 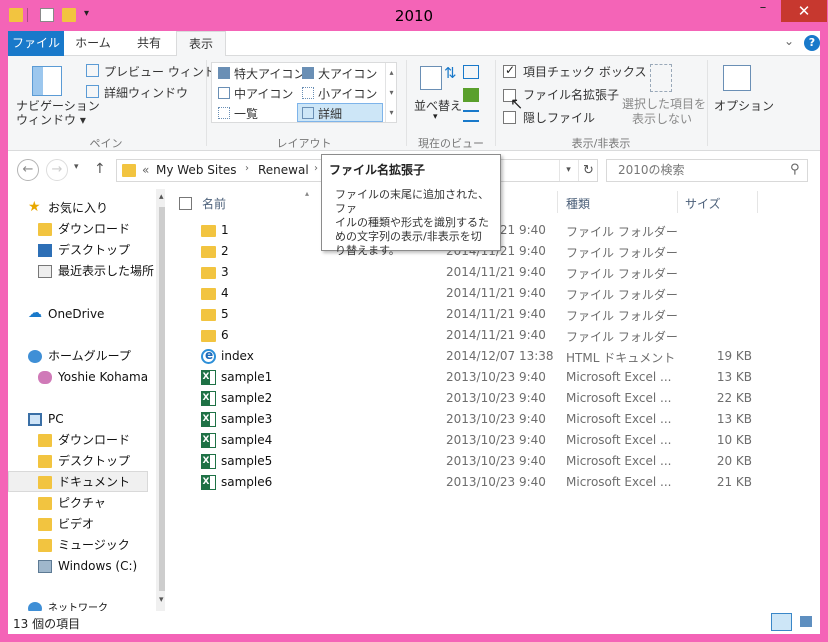 What do you see at coordinates (57, 170) in the screenshot?
I see `forward-button: →` at bounding box center [57, 170].